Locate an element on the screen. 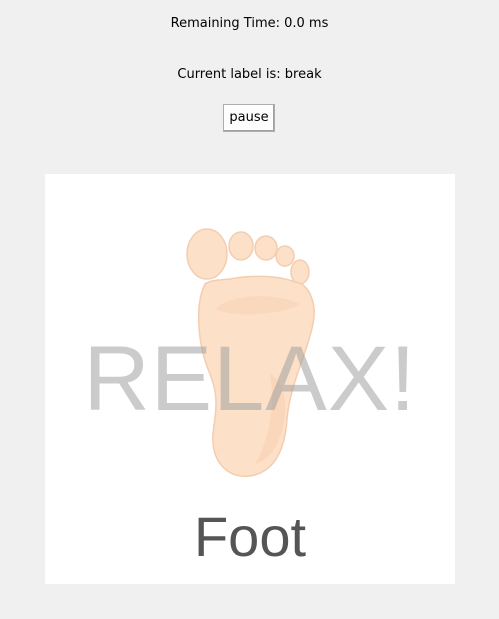 This screenshot has width=499, height=619. stimulus-caption: Foot is located at coordinates (250, 536).